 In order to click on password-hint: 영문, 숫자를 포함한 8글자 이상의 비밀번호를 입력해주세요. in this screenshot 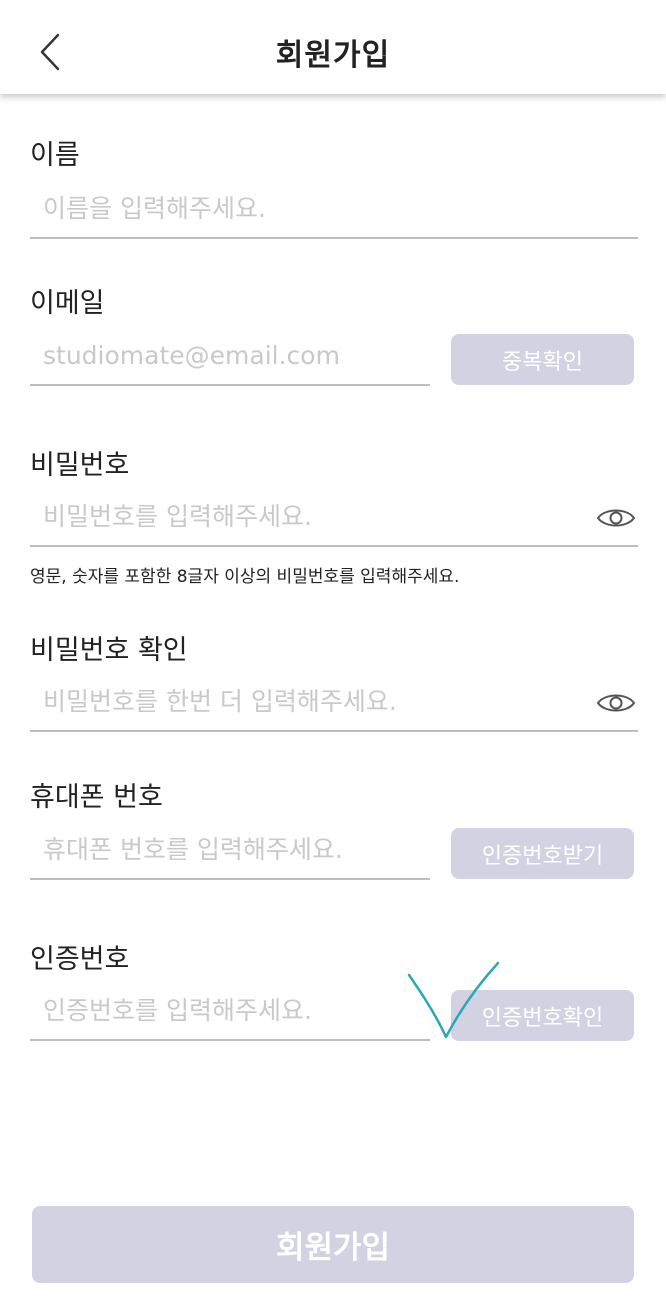, I will do `click(245, 577)`.